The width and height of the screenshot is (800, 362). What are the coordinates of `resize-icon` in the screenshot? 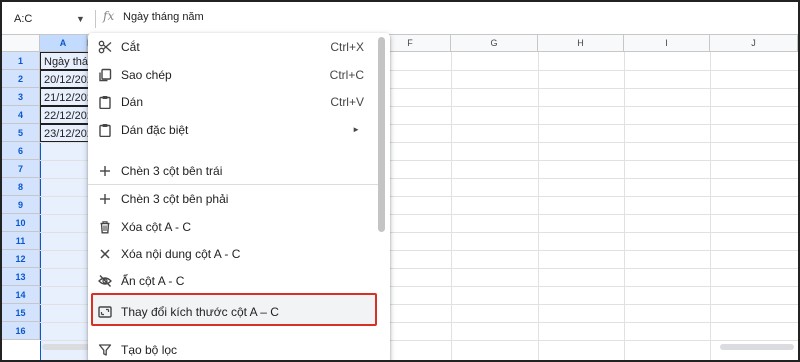 It's located at (105, 312).